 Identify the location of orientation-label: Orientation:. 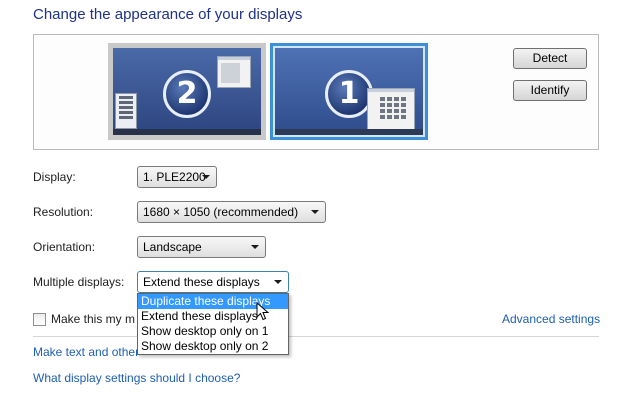
(64, 247).